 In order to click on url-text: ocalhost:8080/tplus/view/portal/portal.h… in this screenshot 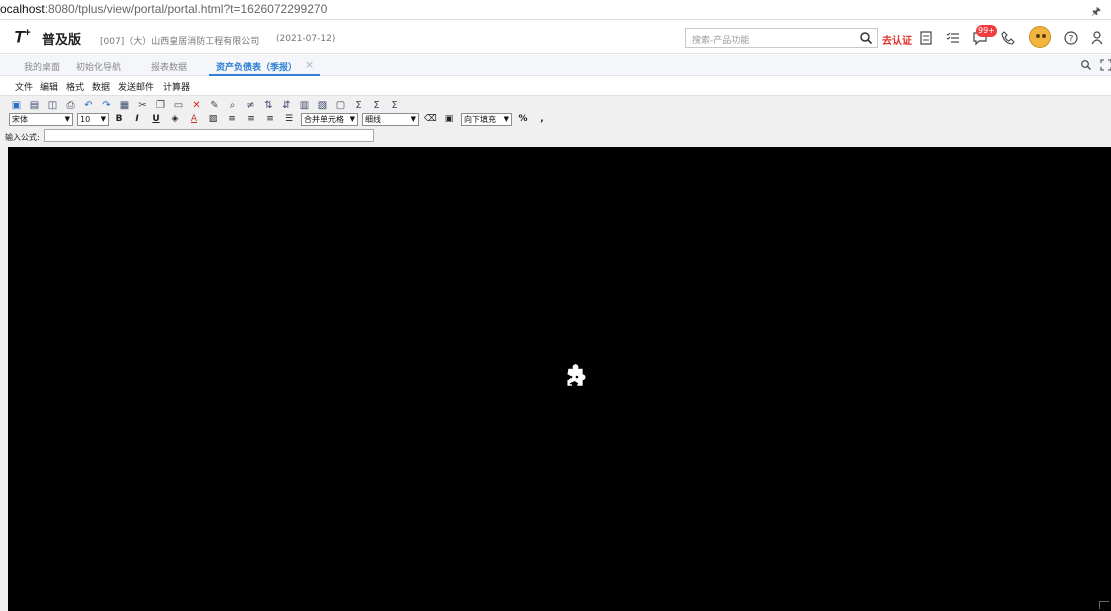, I will do `click(163, 9)`.